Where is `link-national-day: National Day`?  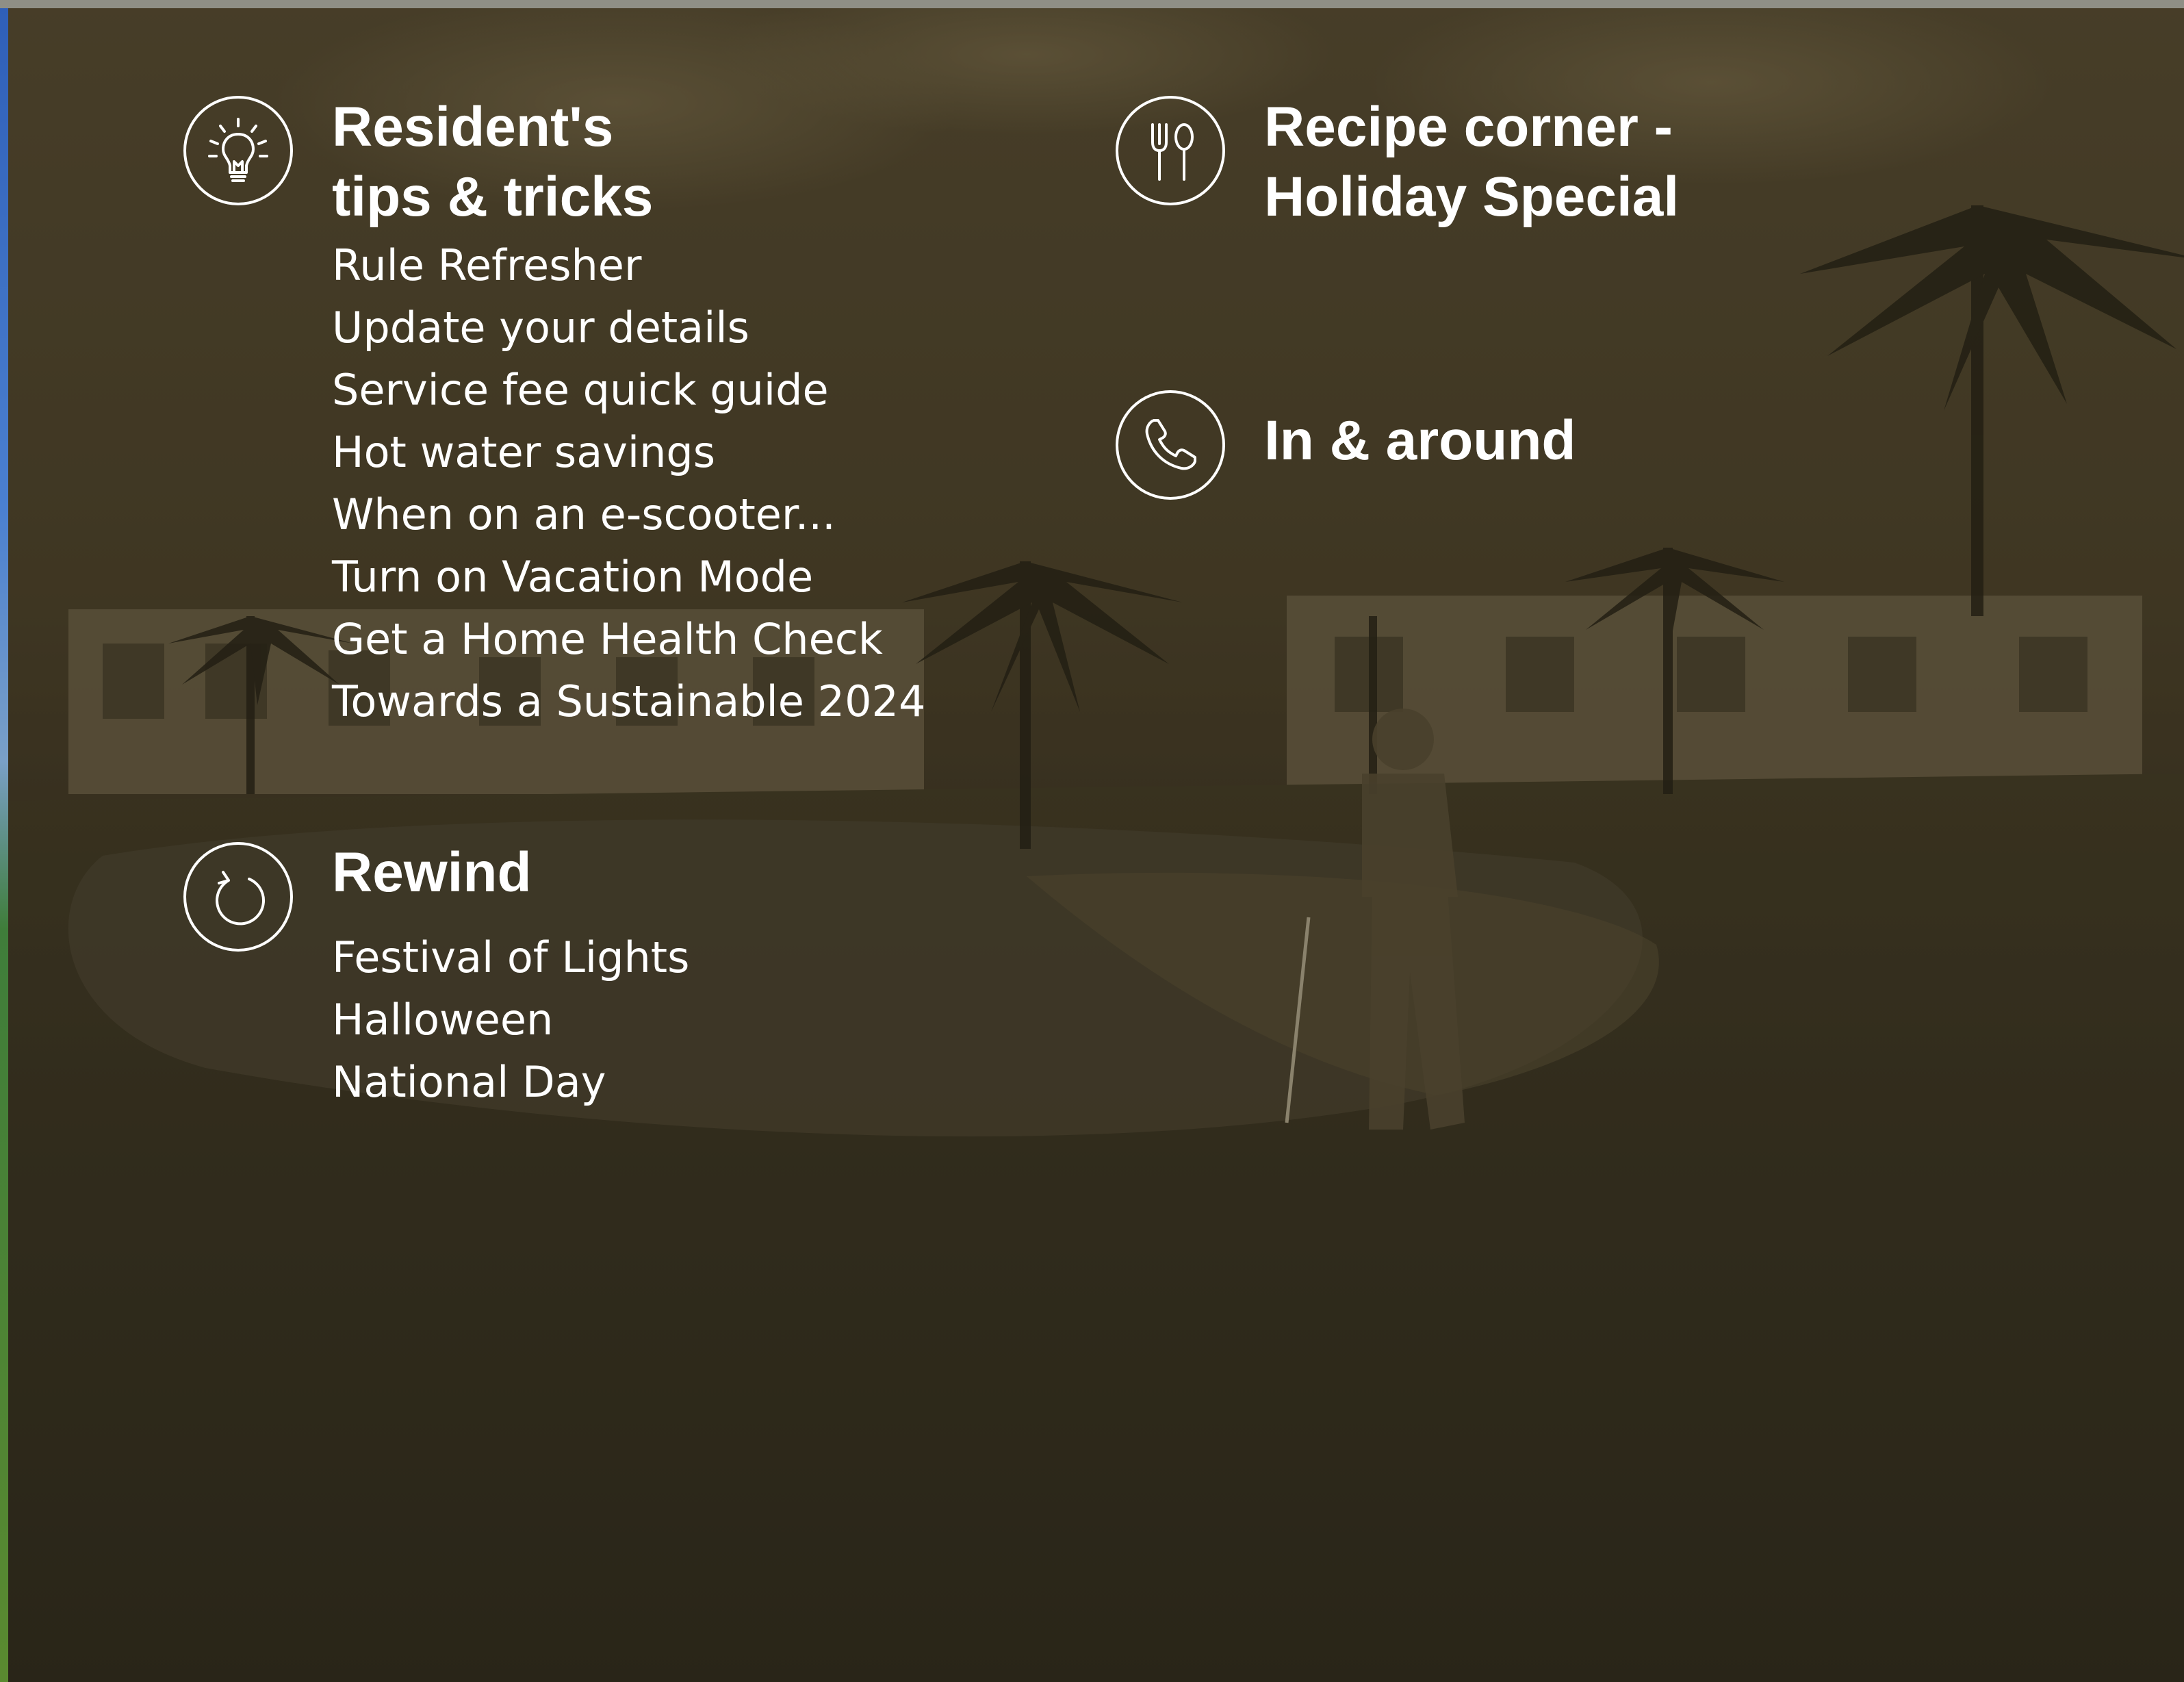 link-national-day: National Day is located at coordinates (510, 1082).